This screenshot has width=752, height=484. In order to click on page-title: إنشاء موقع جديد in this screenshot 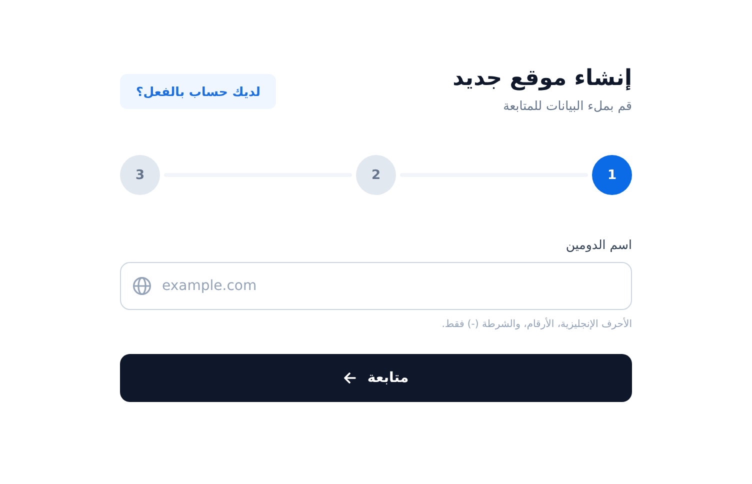, I will do `click(542, 79)`.